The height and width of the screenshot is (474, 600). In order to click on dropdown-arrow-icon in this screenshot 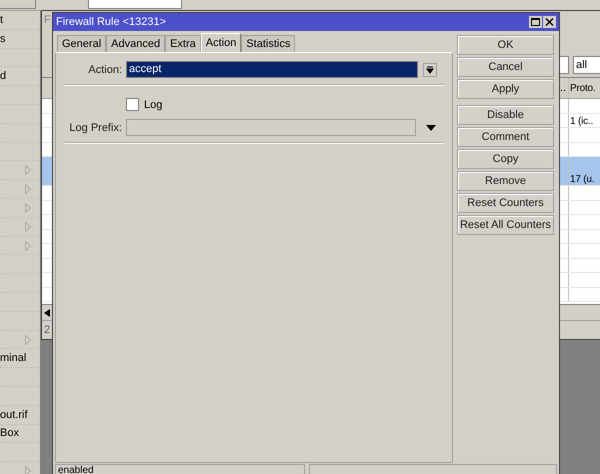, I will do `click(431, 127)`.